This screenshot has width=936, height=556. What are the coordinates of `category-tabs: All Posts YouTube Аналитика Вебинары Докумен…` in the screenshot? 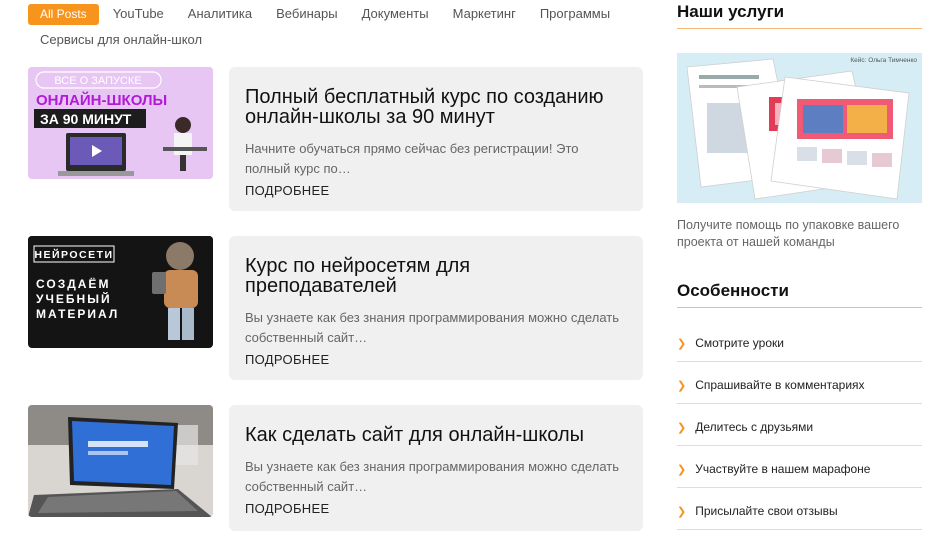 It's located at (343, 27).